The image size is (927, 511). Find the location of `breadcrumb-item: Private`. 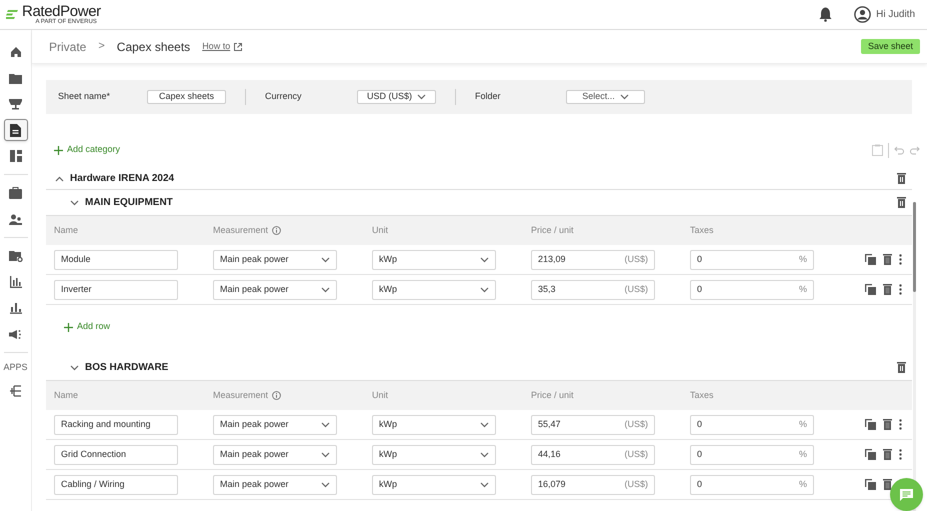

breadcrumb-item: Private is located at coordinates (67, 47).